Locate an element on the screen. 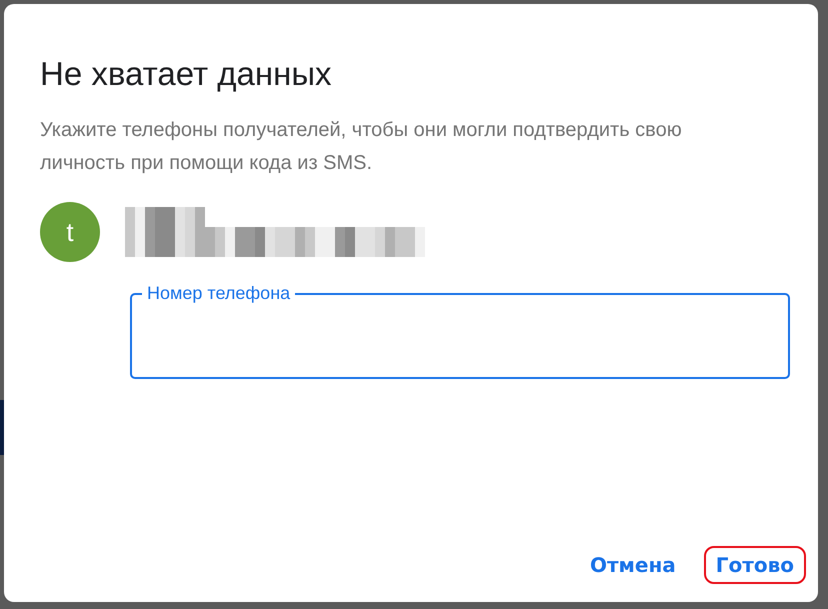  dialog-description: Укажите телефоны получателей, чтобы они могли подтвердить свою личность при помощи кода из SMS. is located at coordinates (361, 147).